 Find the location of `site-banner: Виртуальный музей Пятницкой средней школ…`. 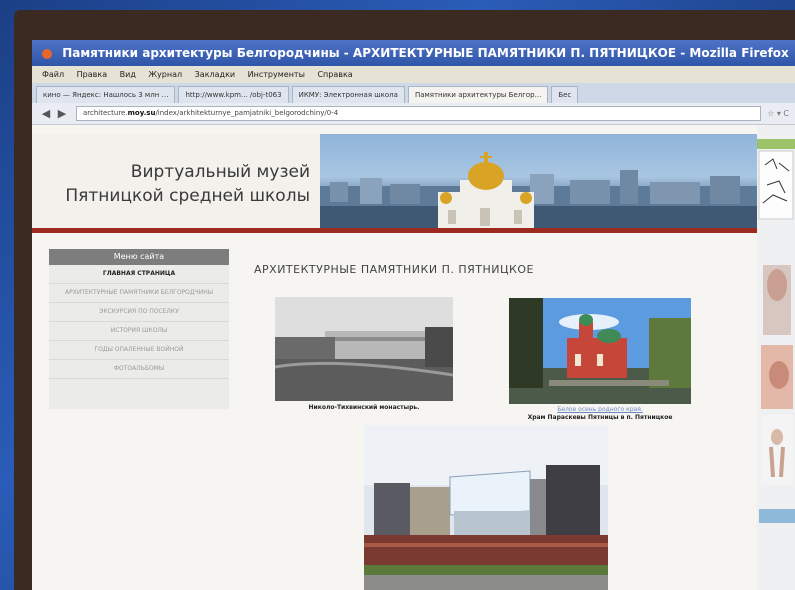

site-banner: Виртуальный музей Пятницкой средней школ… is located at coordinates (394, 181).